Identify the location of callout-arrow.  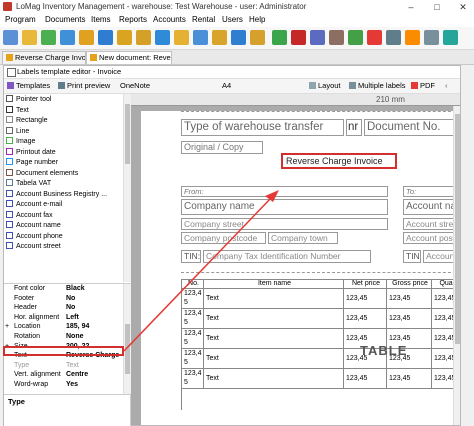
(201, 271).